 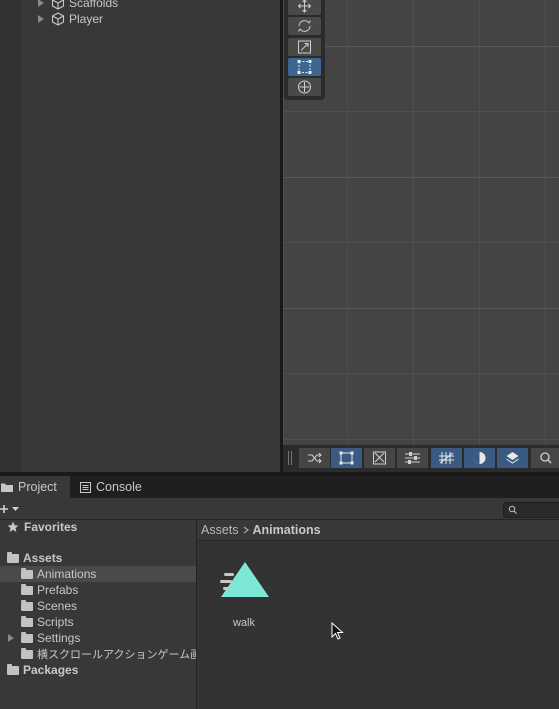 I want to click on project-search-input, so click(x=531, y=510).